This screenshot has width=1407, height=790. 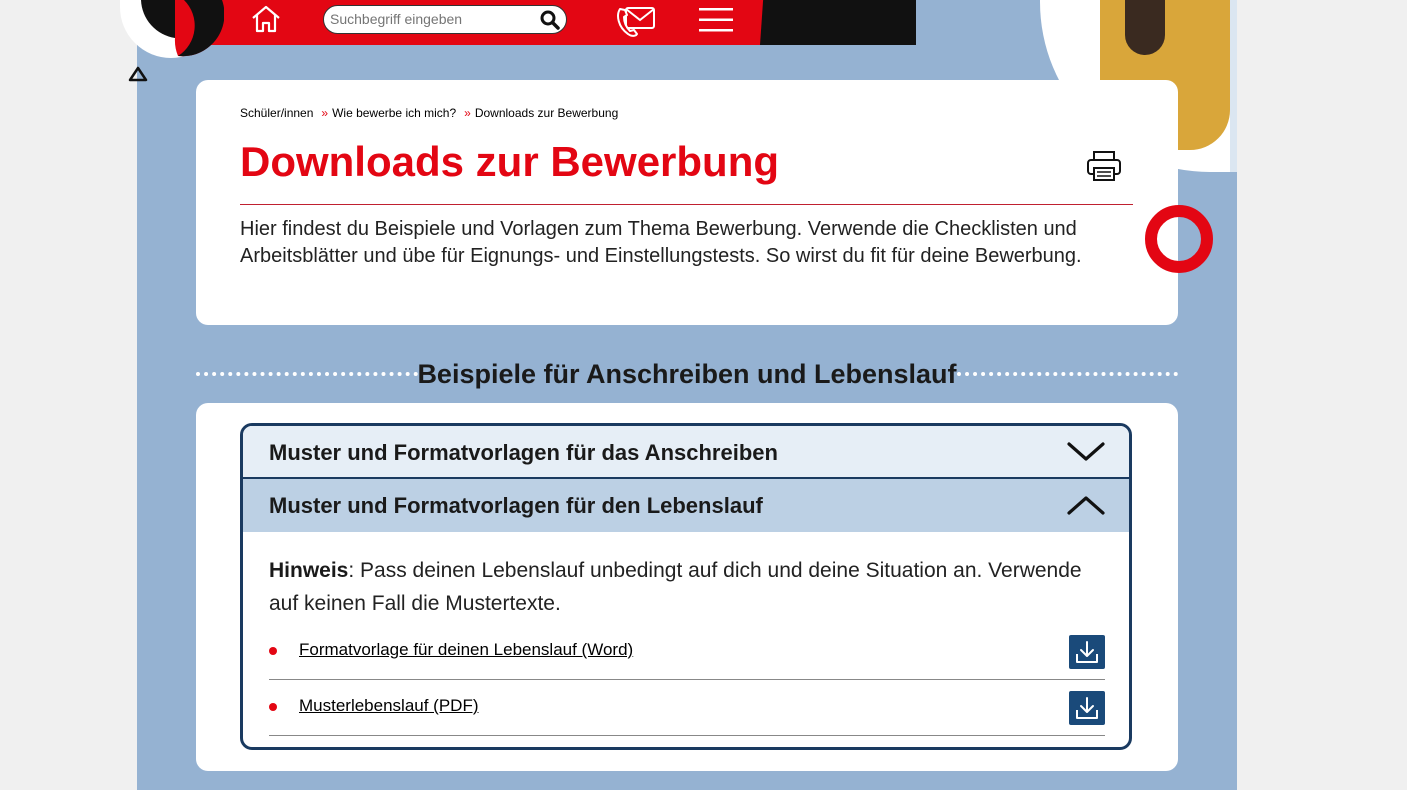 I want to click on decorative-red-ring, so click(x=1179, y=239).